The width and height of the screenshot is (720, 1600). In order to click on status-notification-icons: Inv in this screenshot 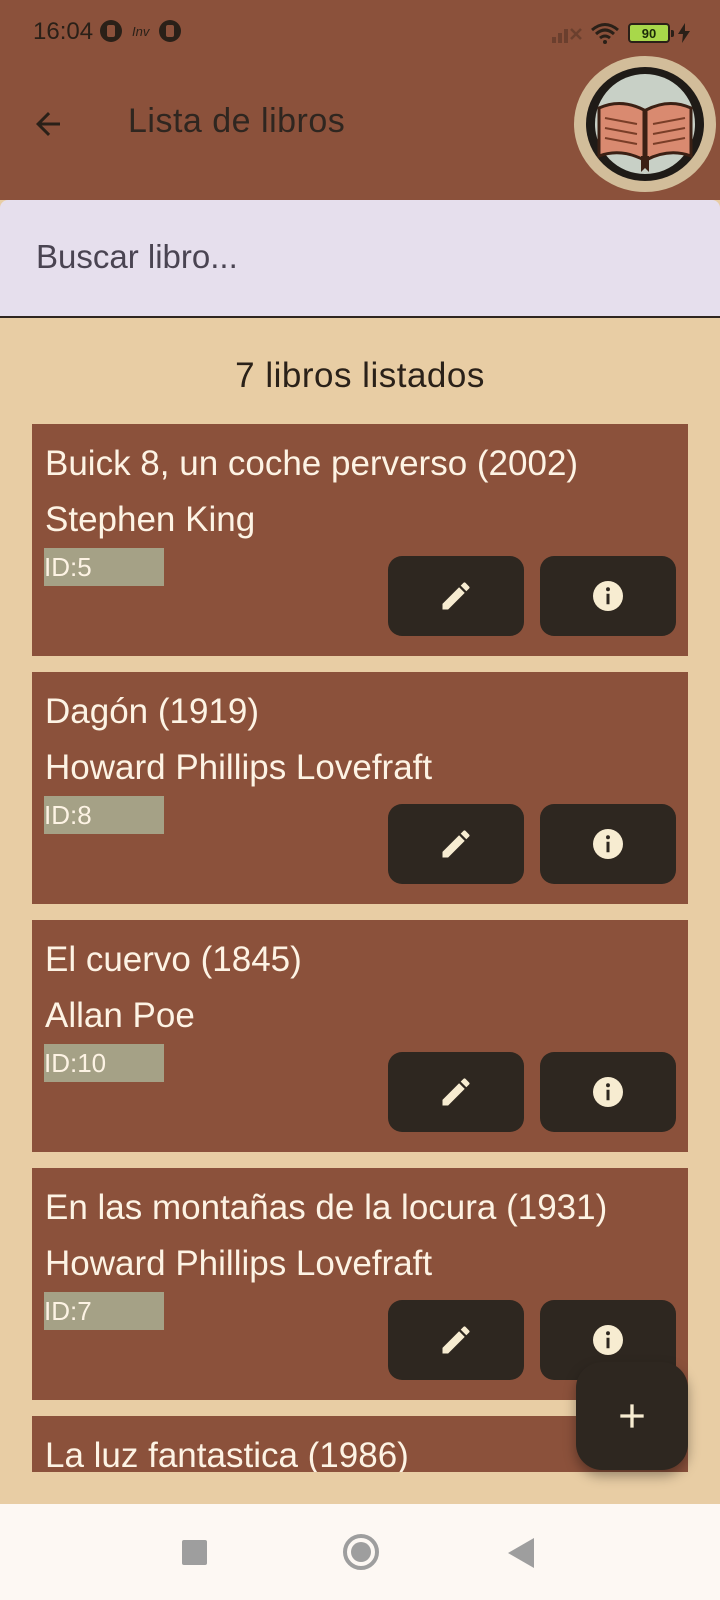, I will do `click(141, 31)`.